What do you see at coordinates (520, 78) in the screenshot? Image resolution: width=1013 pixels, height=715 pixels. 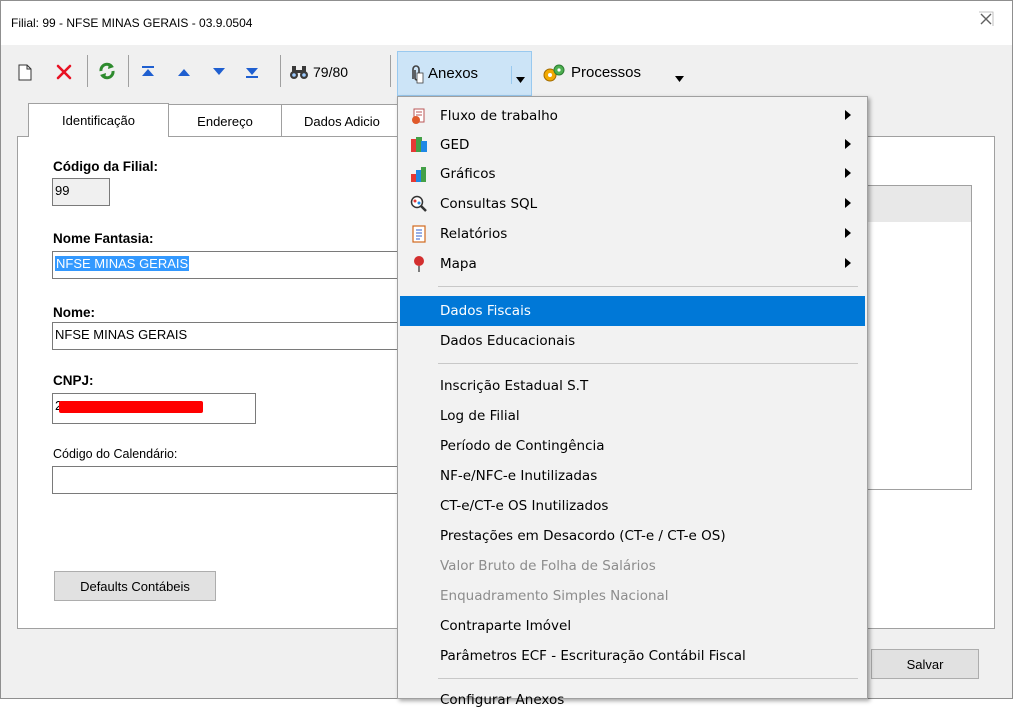 I see `anexos-dropdown-icon` at bounding box center [520, 78].